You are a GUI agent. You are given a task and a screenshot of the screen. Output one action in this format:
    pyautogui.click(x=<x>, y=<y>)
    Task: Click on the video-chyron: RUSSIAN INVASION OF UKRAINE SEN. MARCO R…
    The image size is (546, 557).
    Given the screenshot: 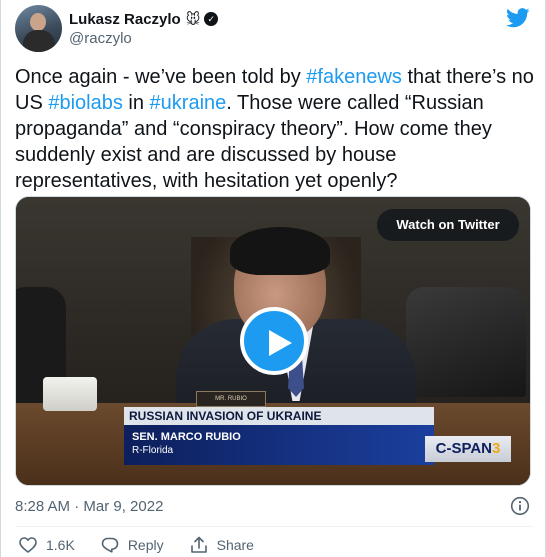 What is the action you would take?
    pyautogui.click(x=279, y=436)
    